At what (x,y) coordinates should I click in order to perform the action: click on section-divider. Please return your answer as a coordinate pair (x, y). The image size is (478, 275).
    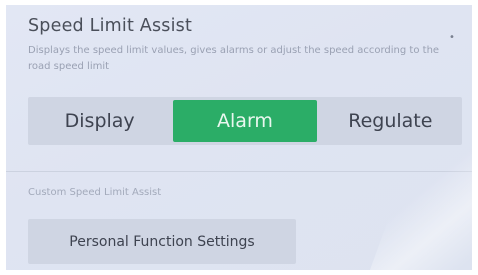
    Looking at the image, I should click on (239, 171).